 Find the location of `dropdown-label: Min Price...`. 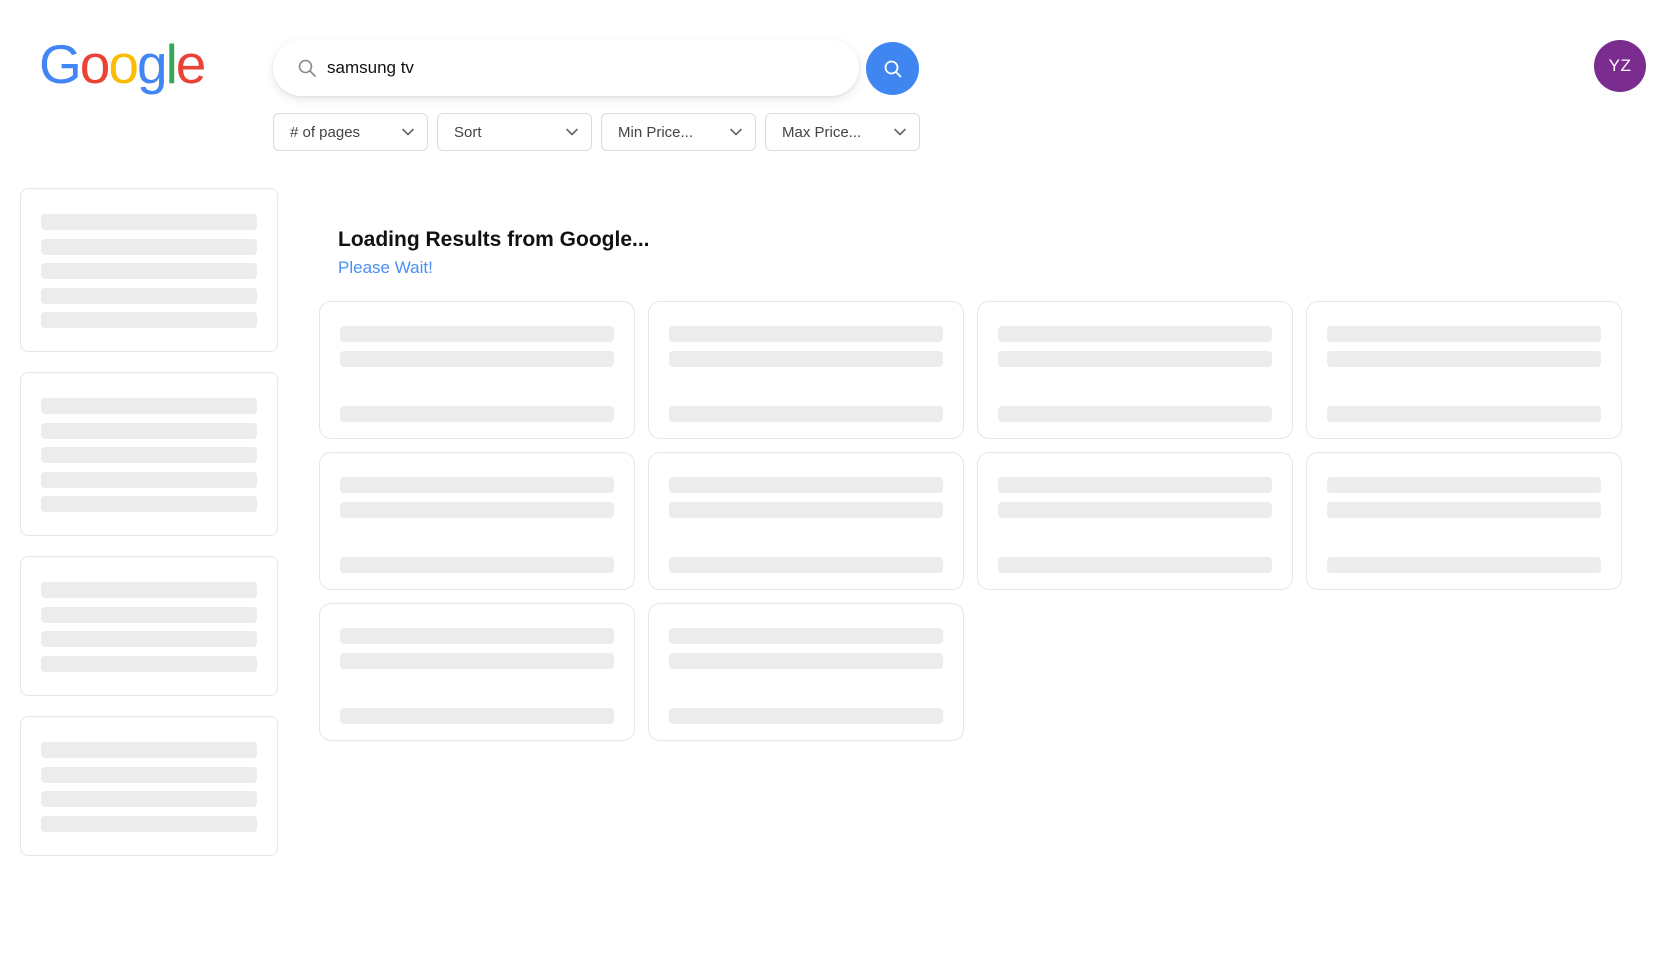

dropdown-label: Min Price... is located at coordinates (656, 132).